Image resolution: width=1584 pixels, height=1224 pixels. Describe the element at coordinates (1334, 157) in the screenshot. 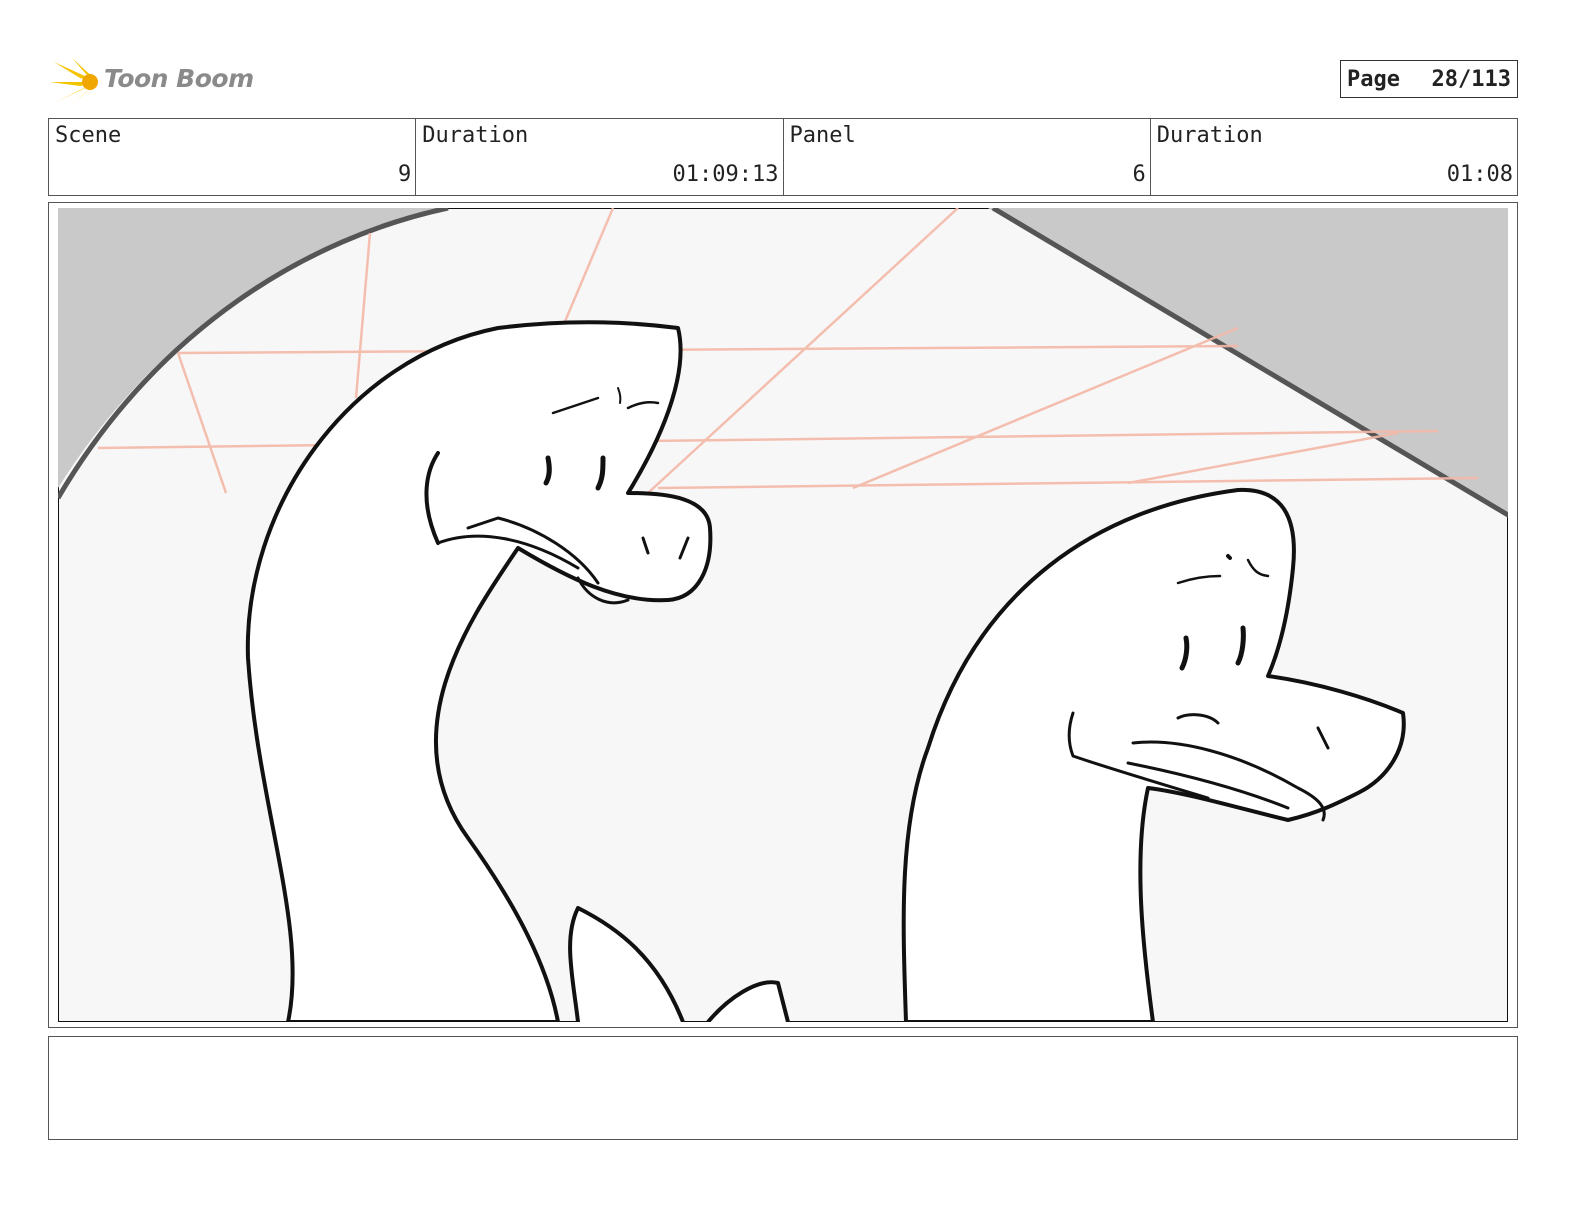

I see `panel-duration-cell: Duration 01:08` at that location.